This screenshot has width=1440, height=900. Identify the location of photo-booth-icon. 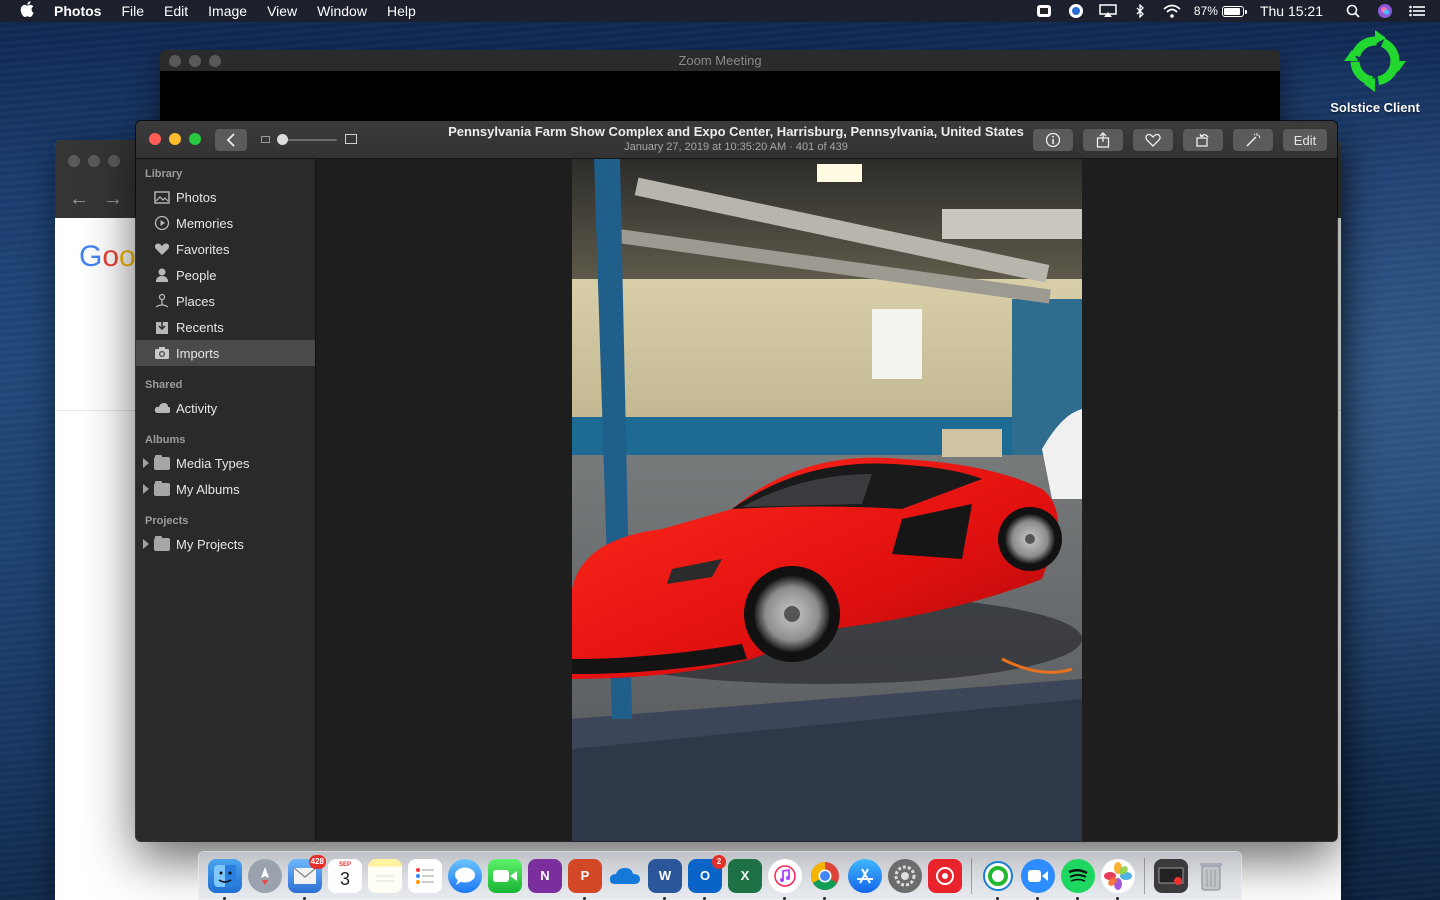
(945, 875).